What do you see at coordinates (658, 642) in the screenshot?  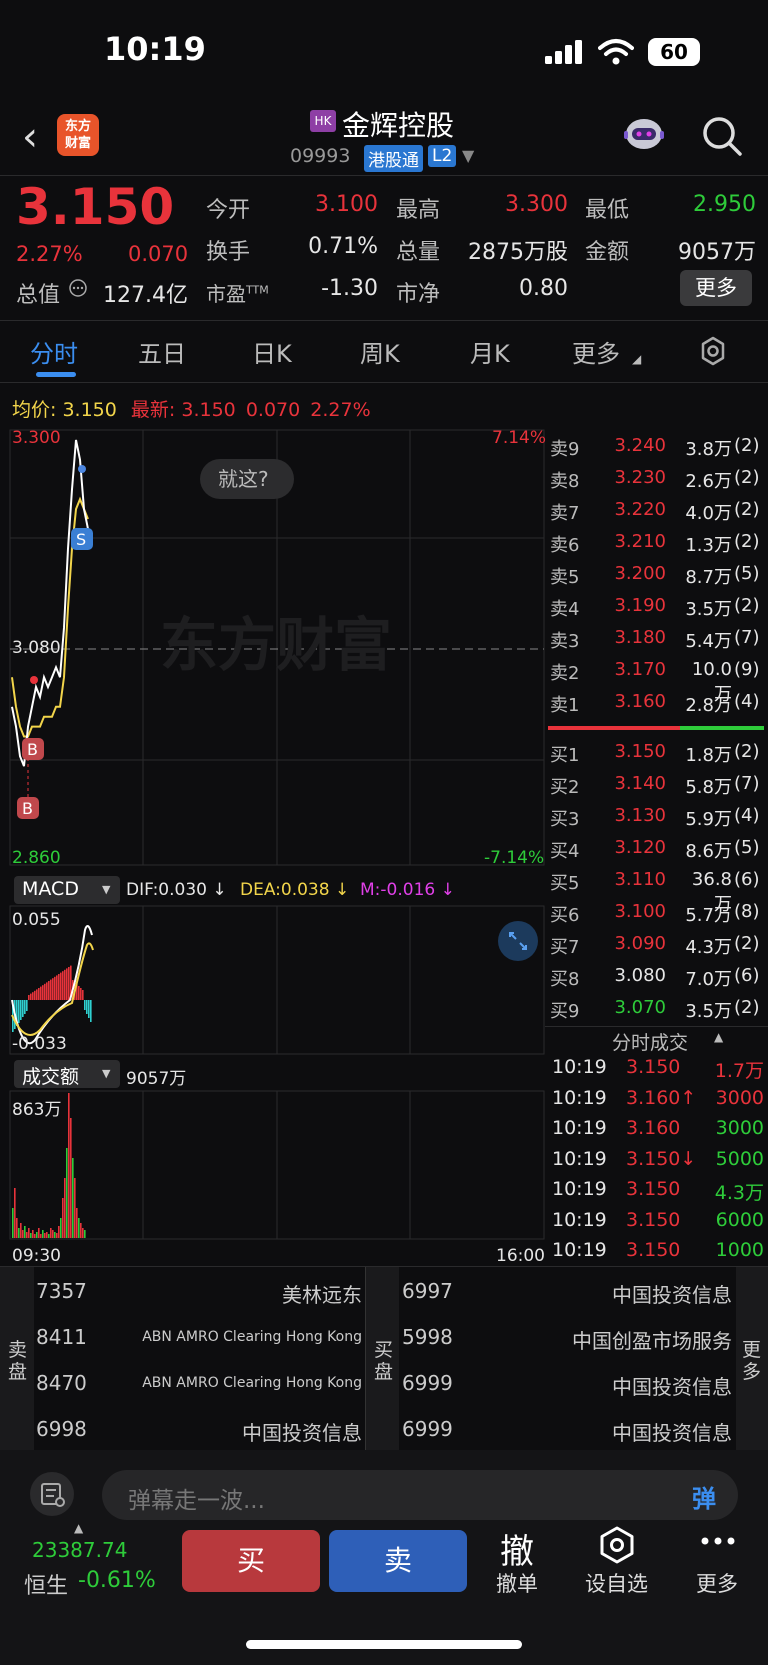 I see `ask-level-7: 卖3 3.180 5.4万 (7)` at bounding box center [658, 642].